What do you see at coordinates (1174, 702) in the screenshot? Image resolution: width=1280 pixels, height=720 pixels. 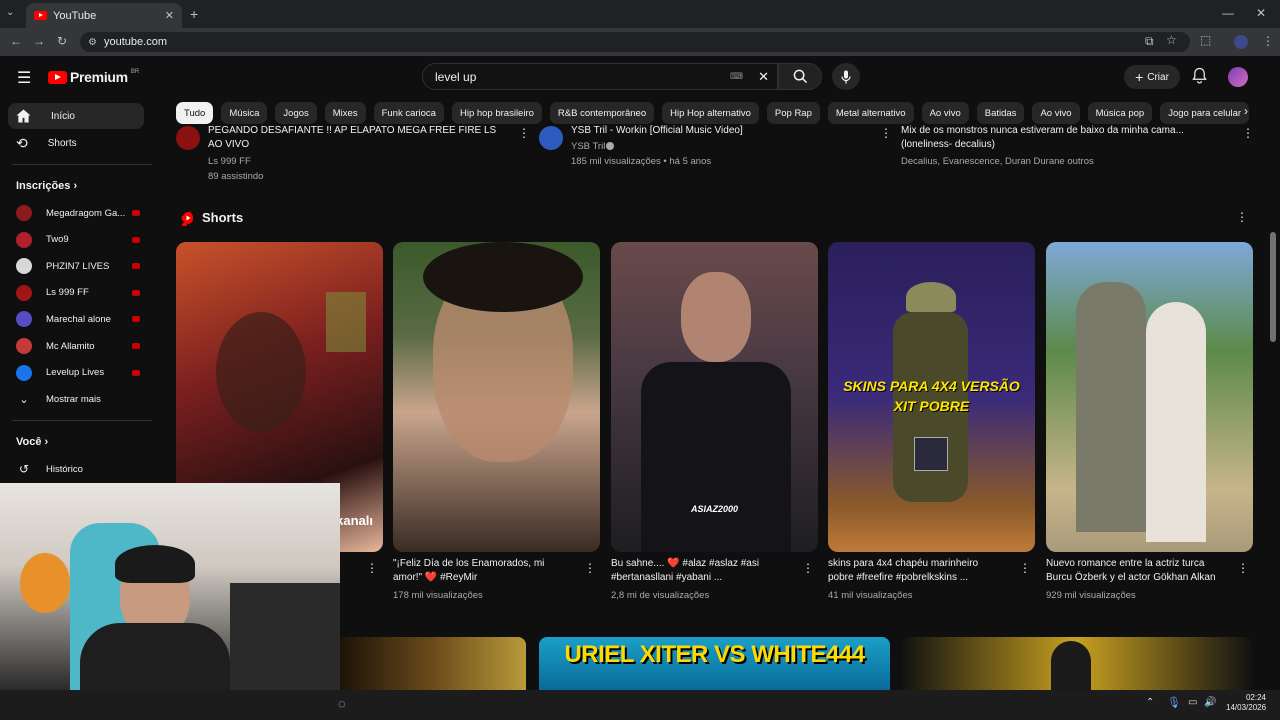 I see `tray-mic-icon: 🎙` at bounding box center [1174, 702].